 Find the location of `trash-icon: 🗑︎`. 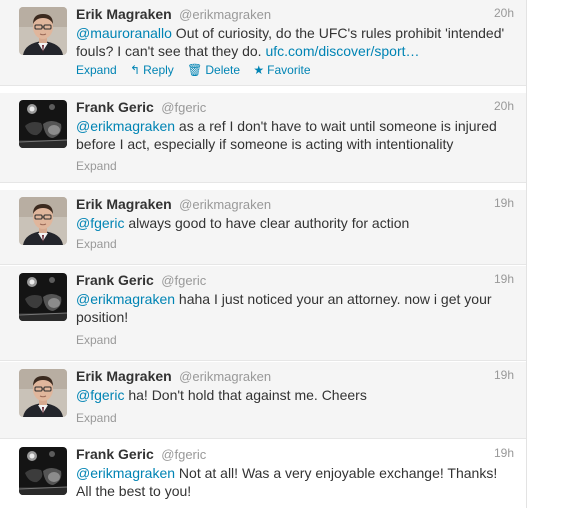

trash-icon: 🗑︎ is located at coordinates (195, 70).